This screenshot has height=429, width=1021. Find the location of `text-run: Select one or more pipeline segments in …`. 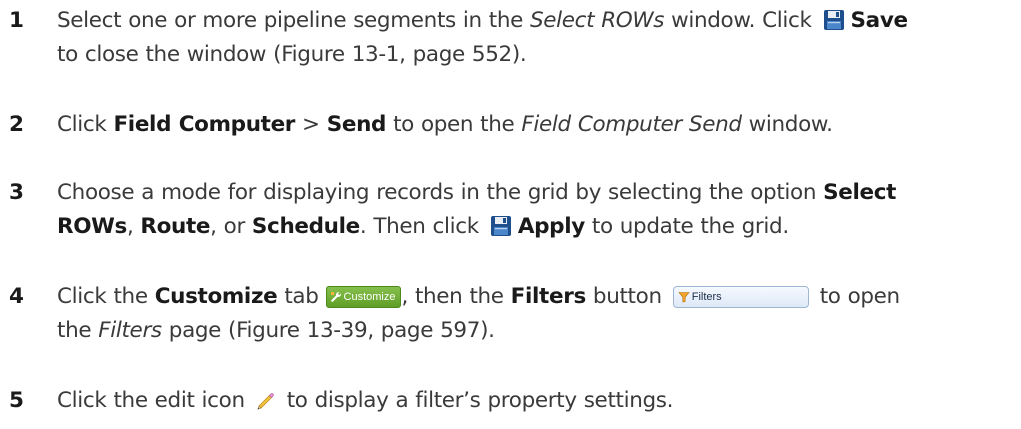

text-run: Select one or more pipeline segments in … is located at coordinates (293, 20).